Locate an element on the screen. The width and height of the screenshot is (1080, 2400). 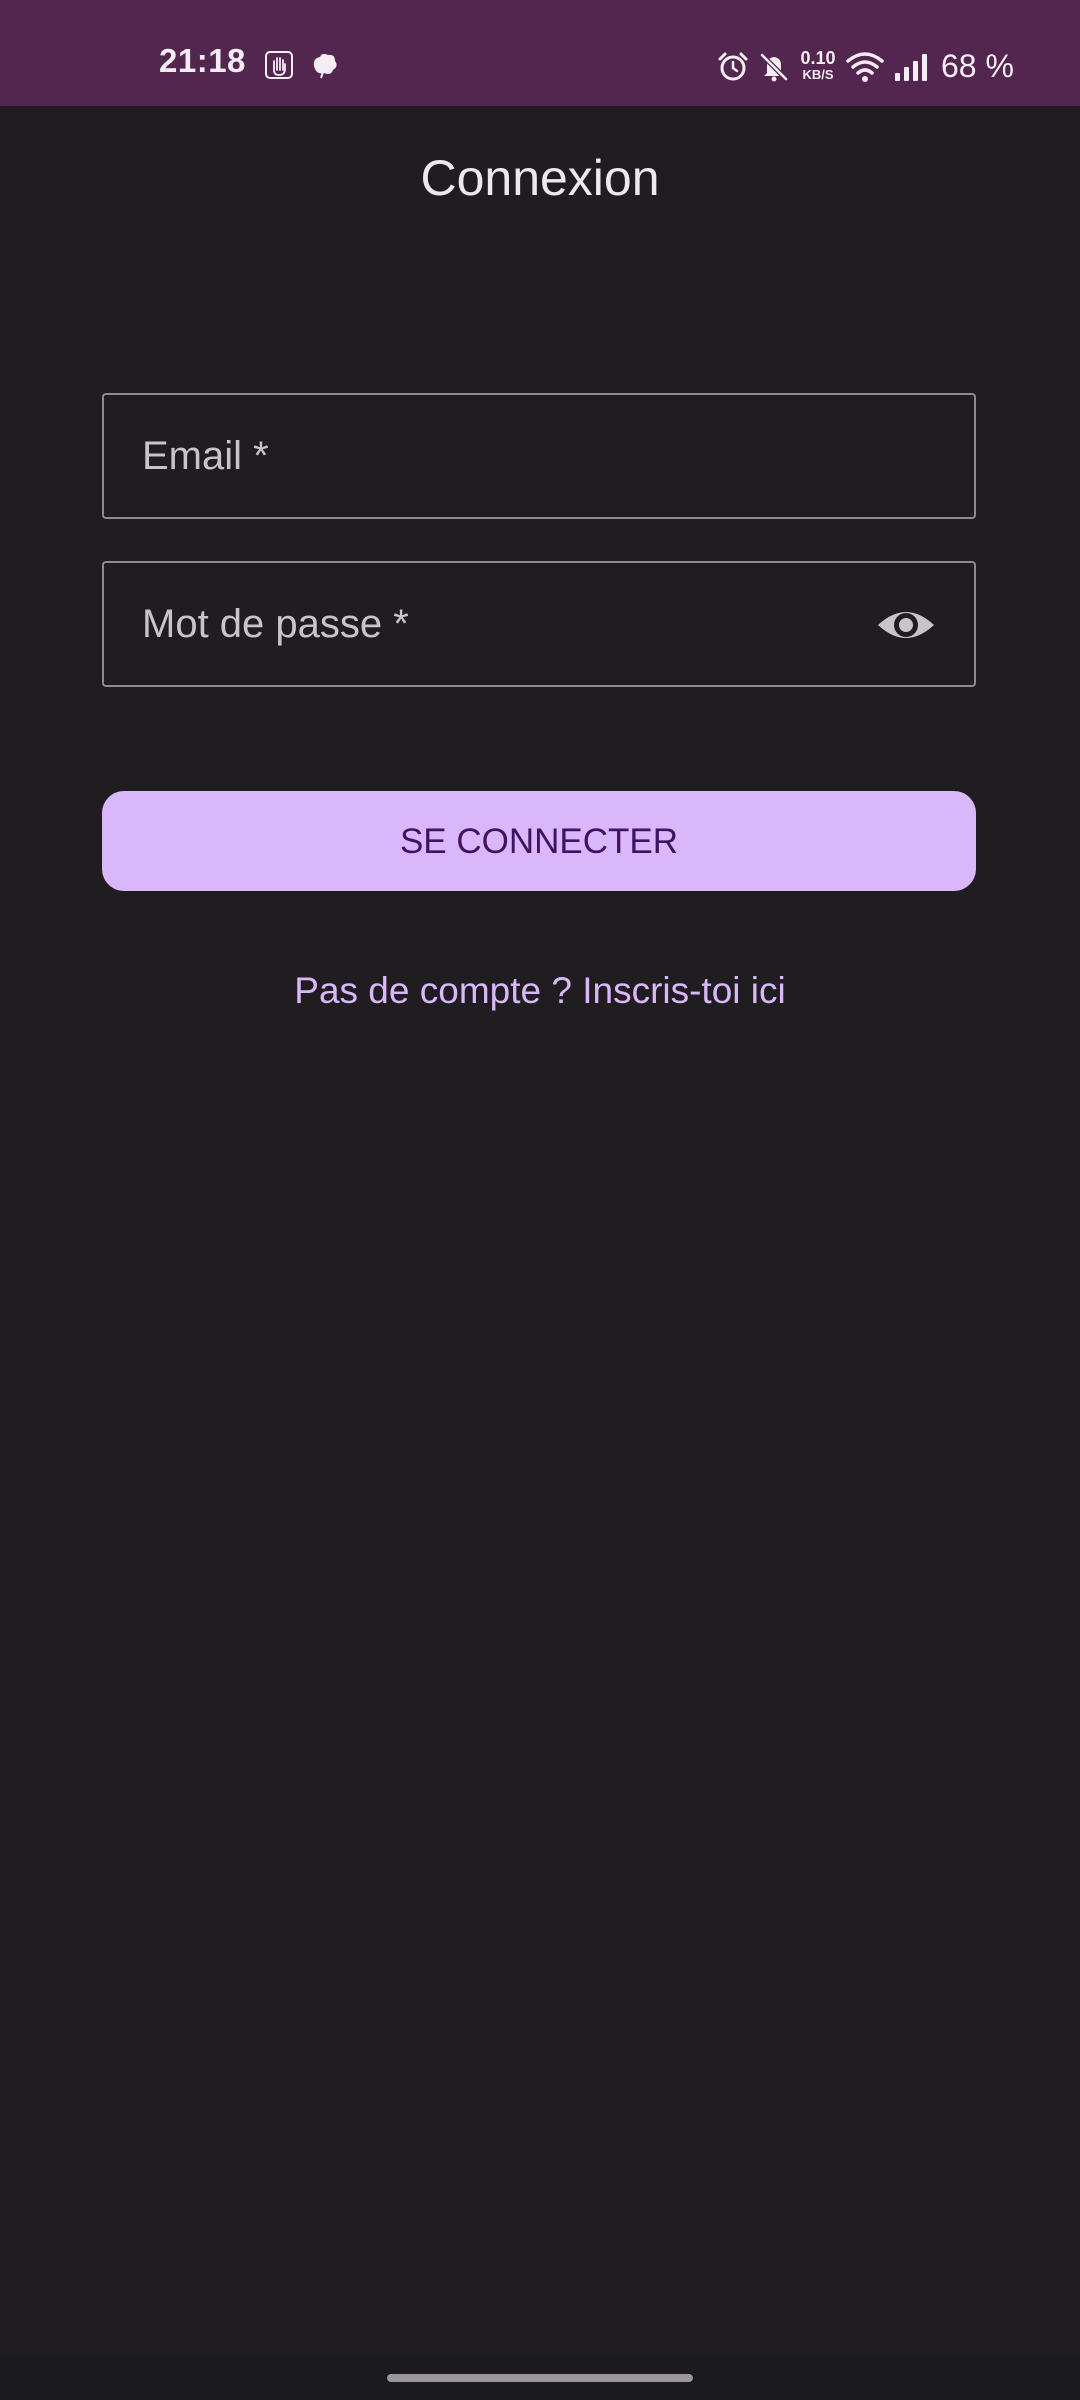
leaf-notification-icon is located at coordinates (325, 66).